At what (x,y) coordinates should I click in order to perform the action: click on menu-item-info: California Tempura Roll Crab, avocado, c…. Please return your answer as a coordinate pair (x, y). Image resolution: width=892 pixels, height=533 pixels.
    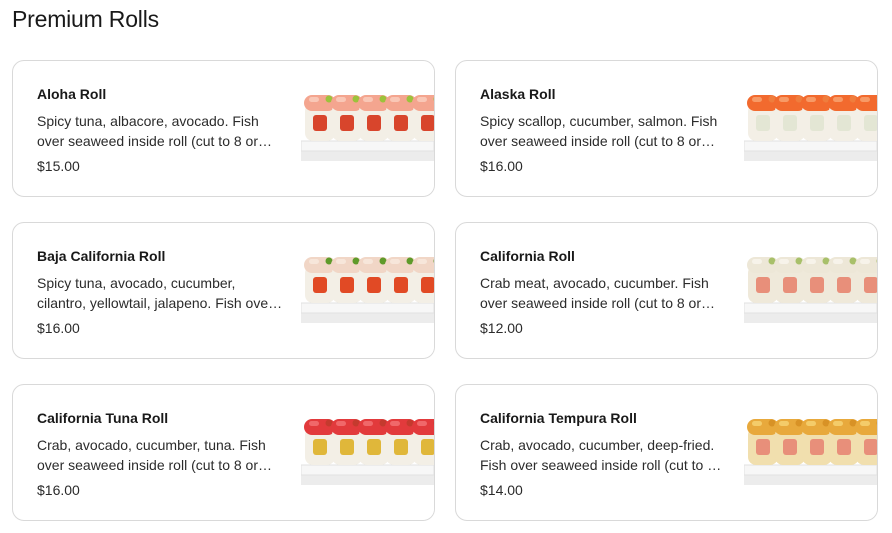
    Looking at the image, I should click on (604, 454).